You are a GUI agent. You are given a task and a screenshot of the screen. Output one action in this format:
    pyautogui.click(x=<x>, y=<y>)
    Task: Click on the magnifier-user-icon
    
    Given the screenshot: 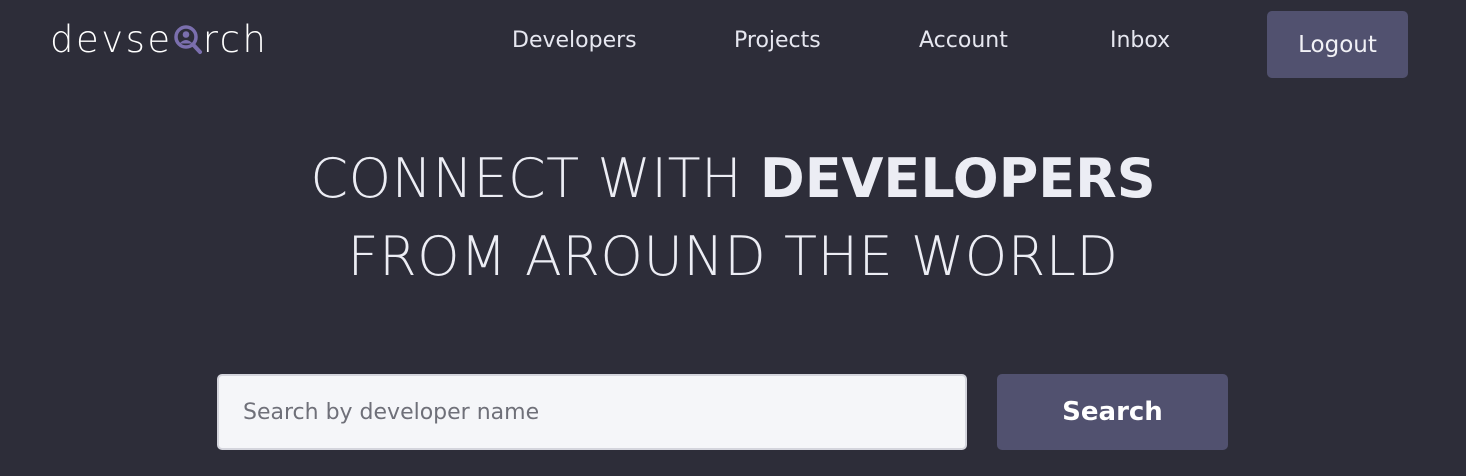 What is the action you would take?
    pyautogui.click(x=187, y=39)
    